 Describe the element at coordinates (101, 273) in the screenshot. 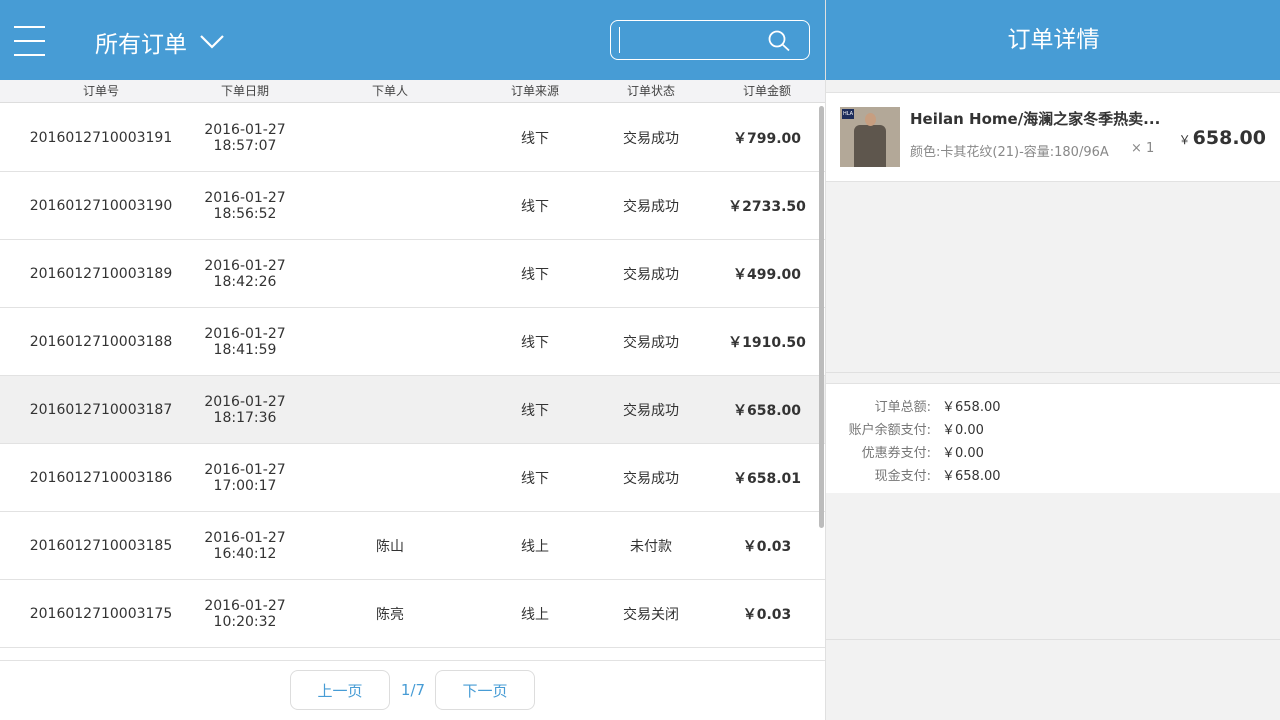

I see `order-number-cell: 2016012710003189` at that location.